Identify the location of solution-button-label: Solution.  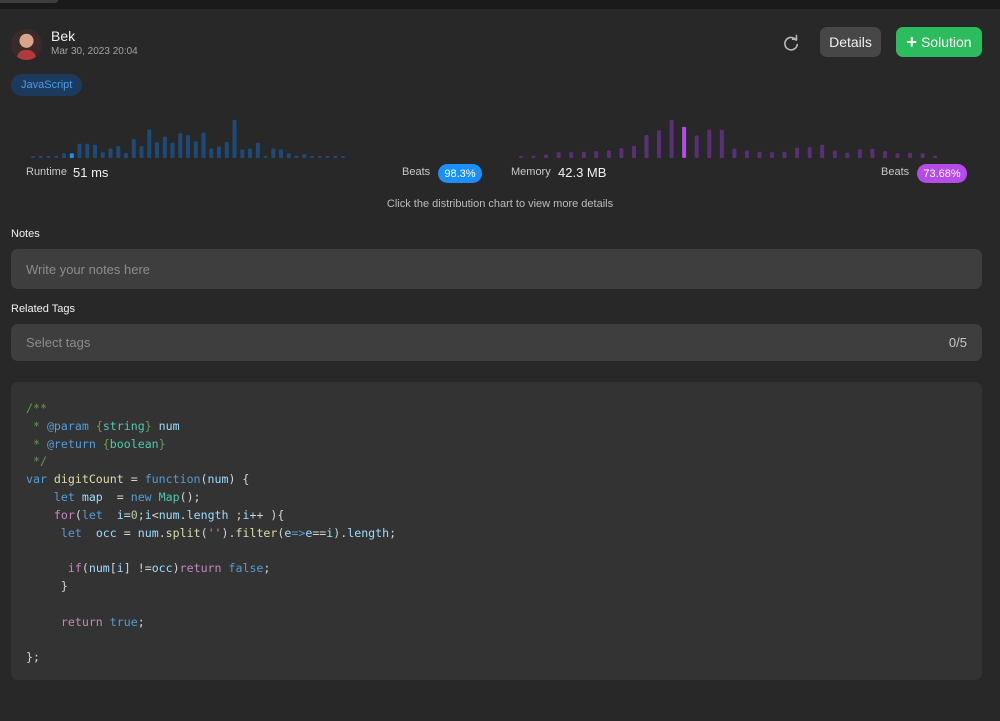
(946, 42).